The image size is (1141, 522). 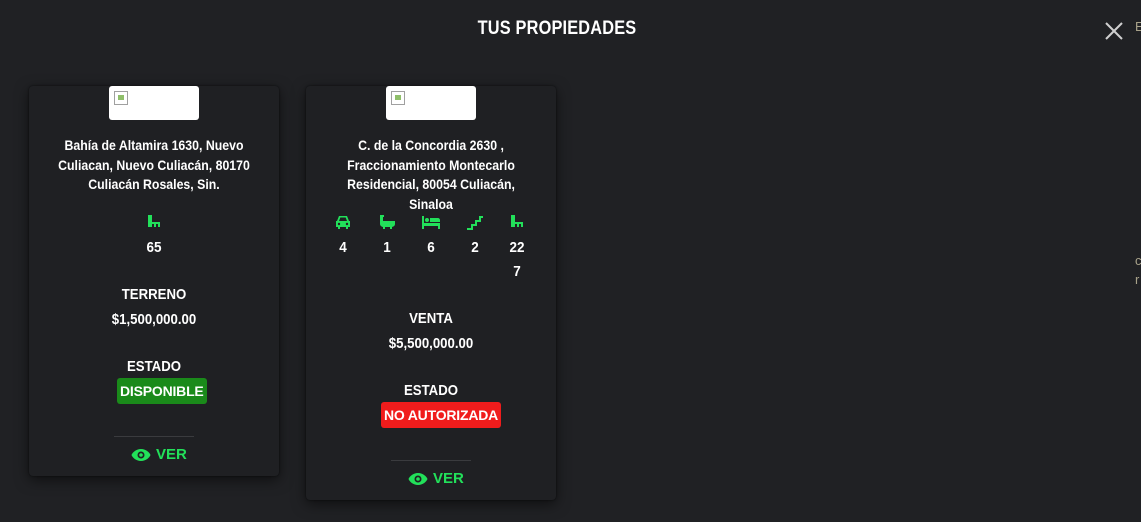 What do you see at coordinates (387, 222) in the screenshot?
I see `bathtub-icon` at bounding box center [387, 222].